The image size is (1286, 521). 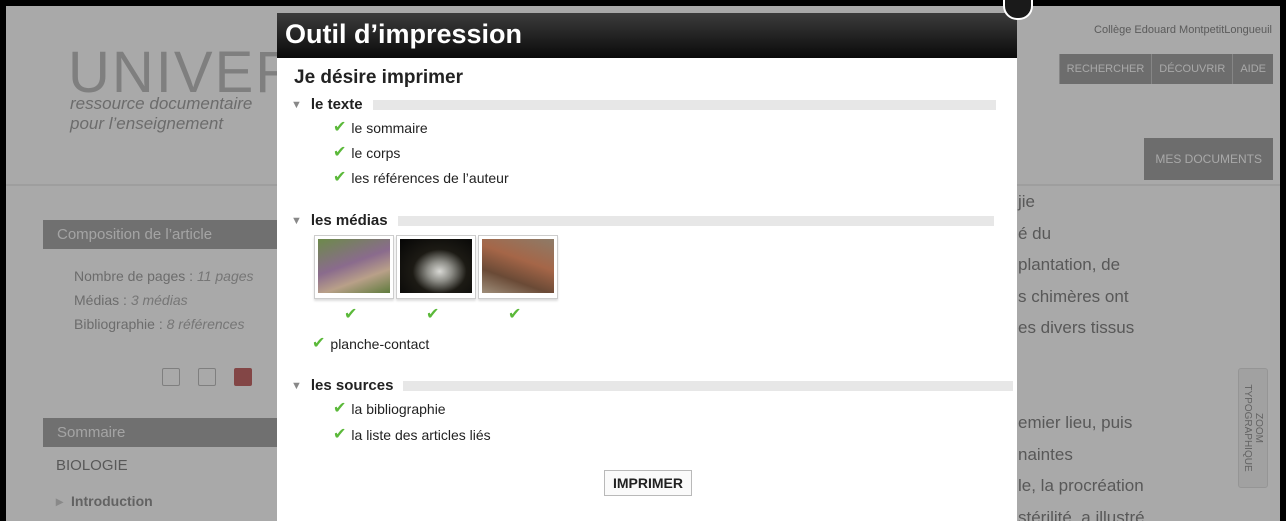 I want to click on option-label: le sommaire, so click(x=389, y=128).